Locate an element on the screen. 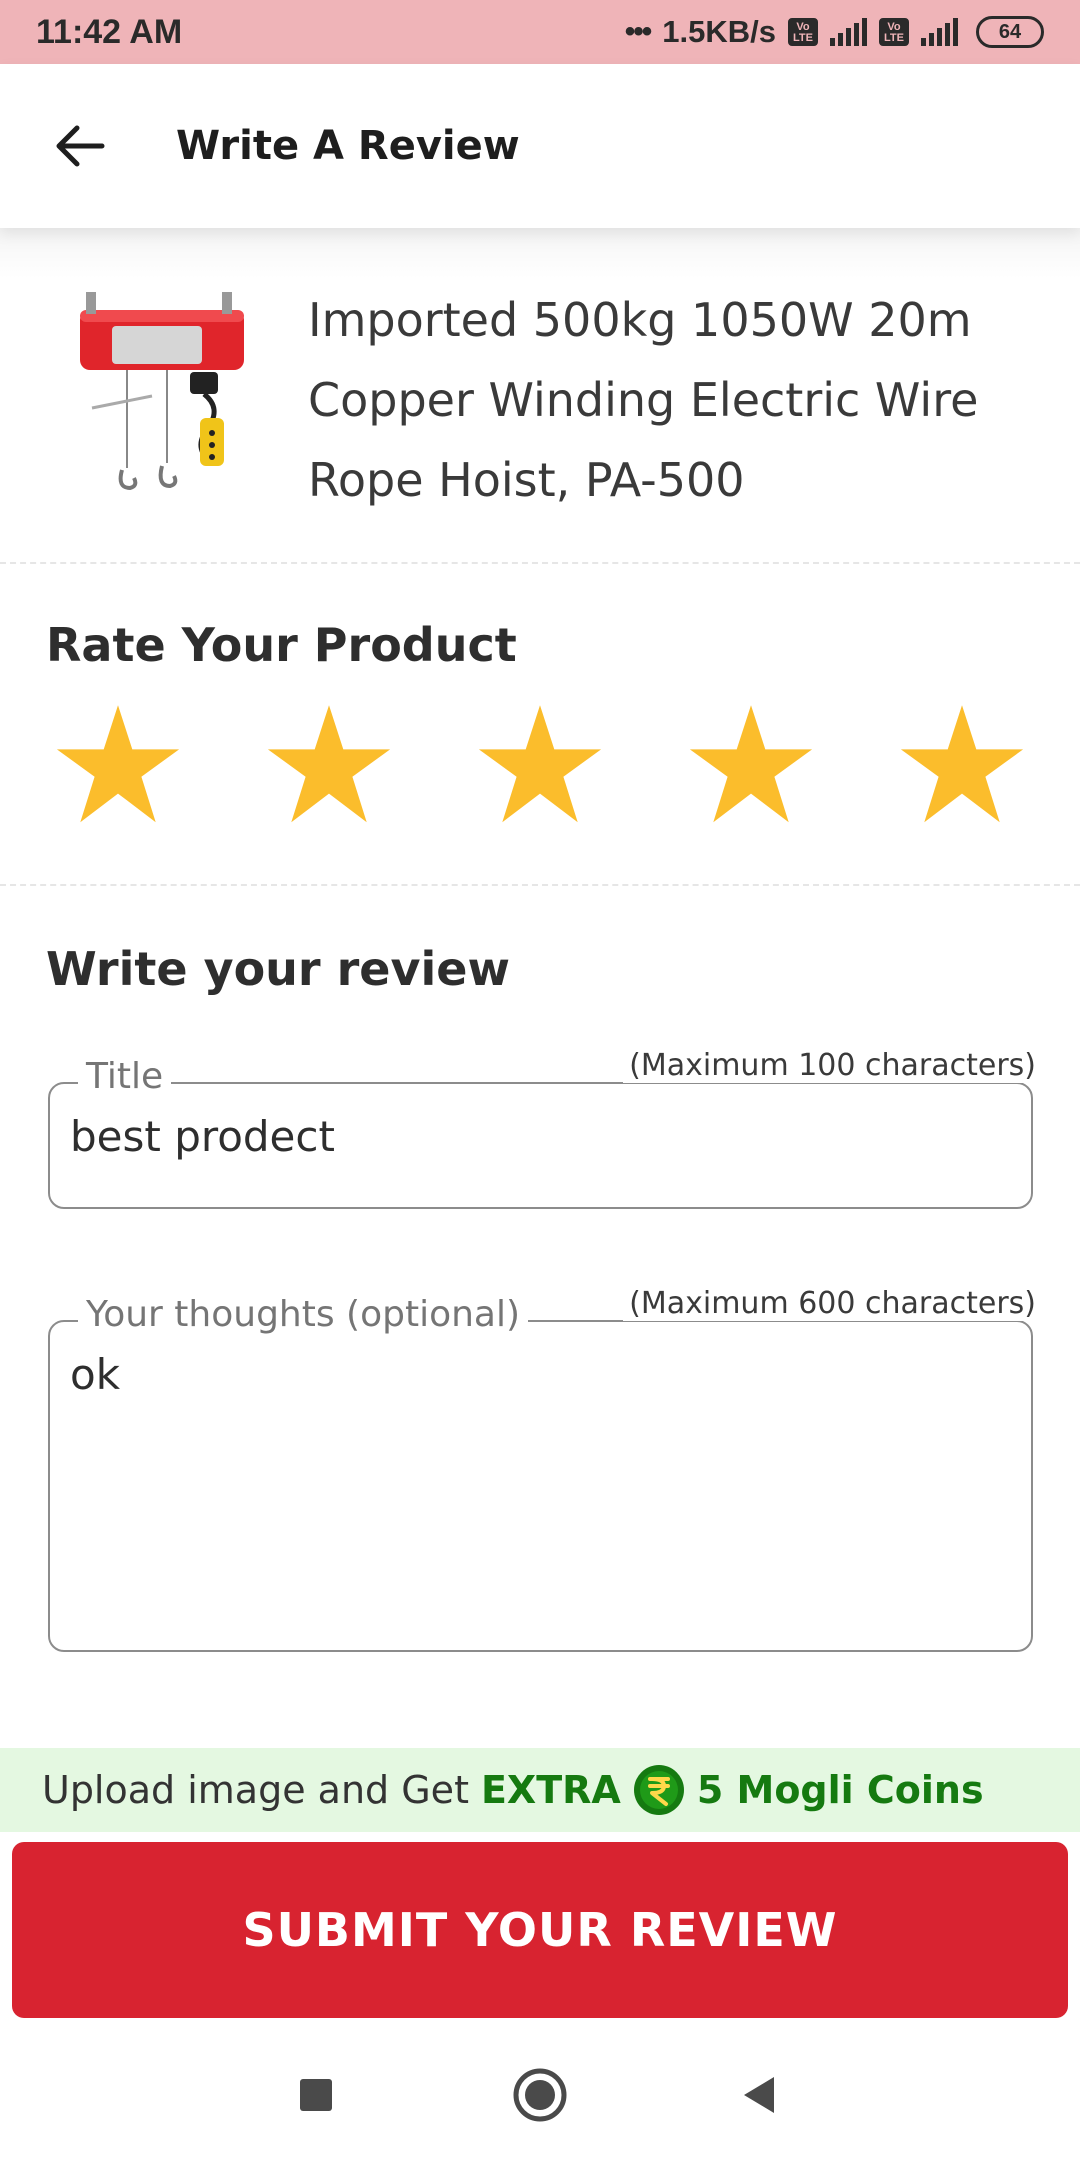 The image size is (1080, 2160). upload-image-promo: Upload image and Get EXTRA 5 Mogli Coins is located at coordinates (540, 1790).